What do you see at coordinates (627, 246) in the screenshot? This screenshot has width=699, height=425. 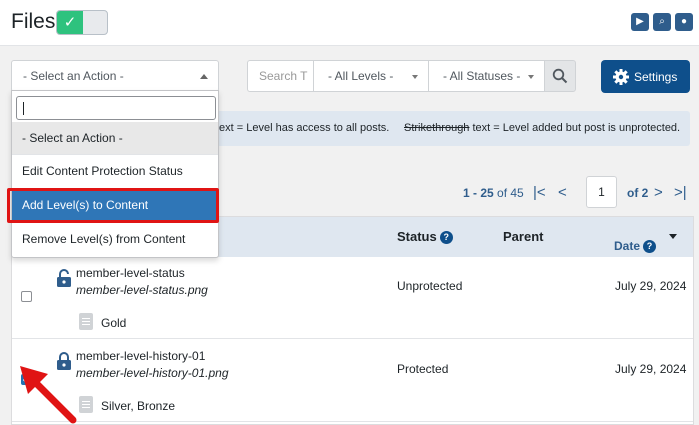 I see `column-date-label: Date` at bounding box center [627, 246].